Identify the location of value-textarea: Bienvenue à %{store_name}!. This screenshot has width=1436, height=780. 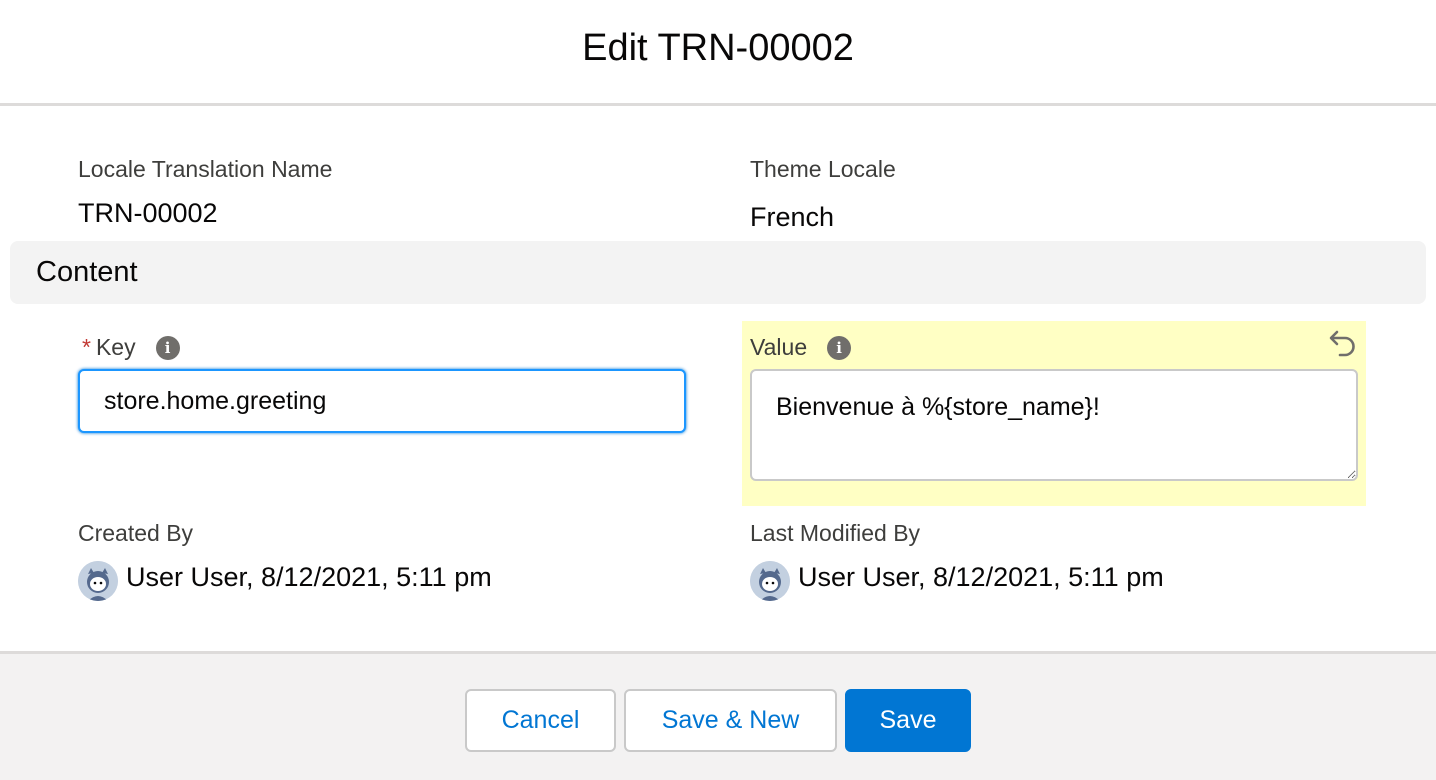
(1054, 425).